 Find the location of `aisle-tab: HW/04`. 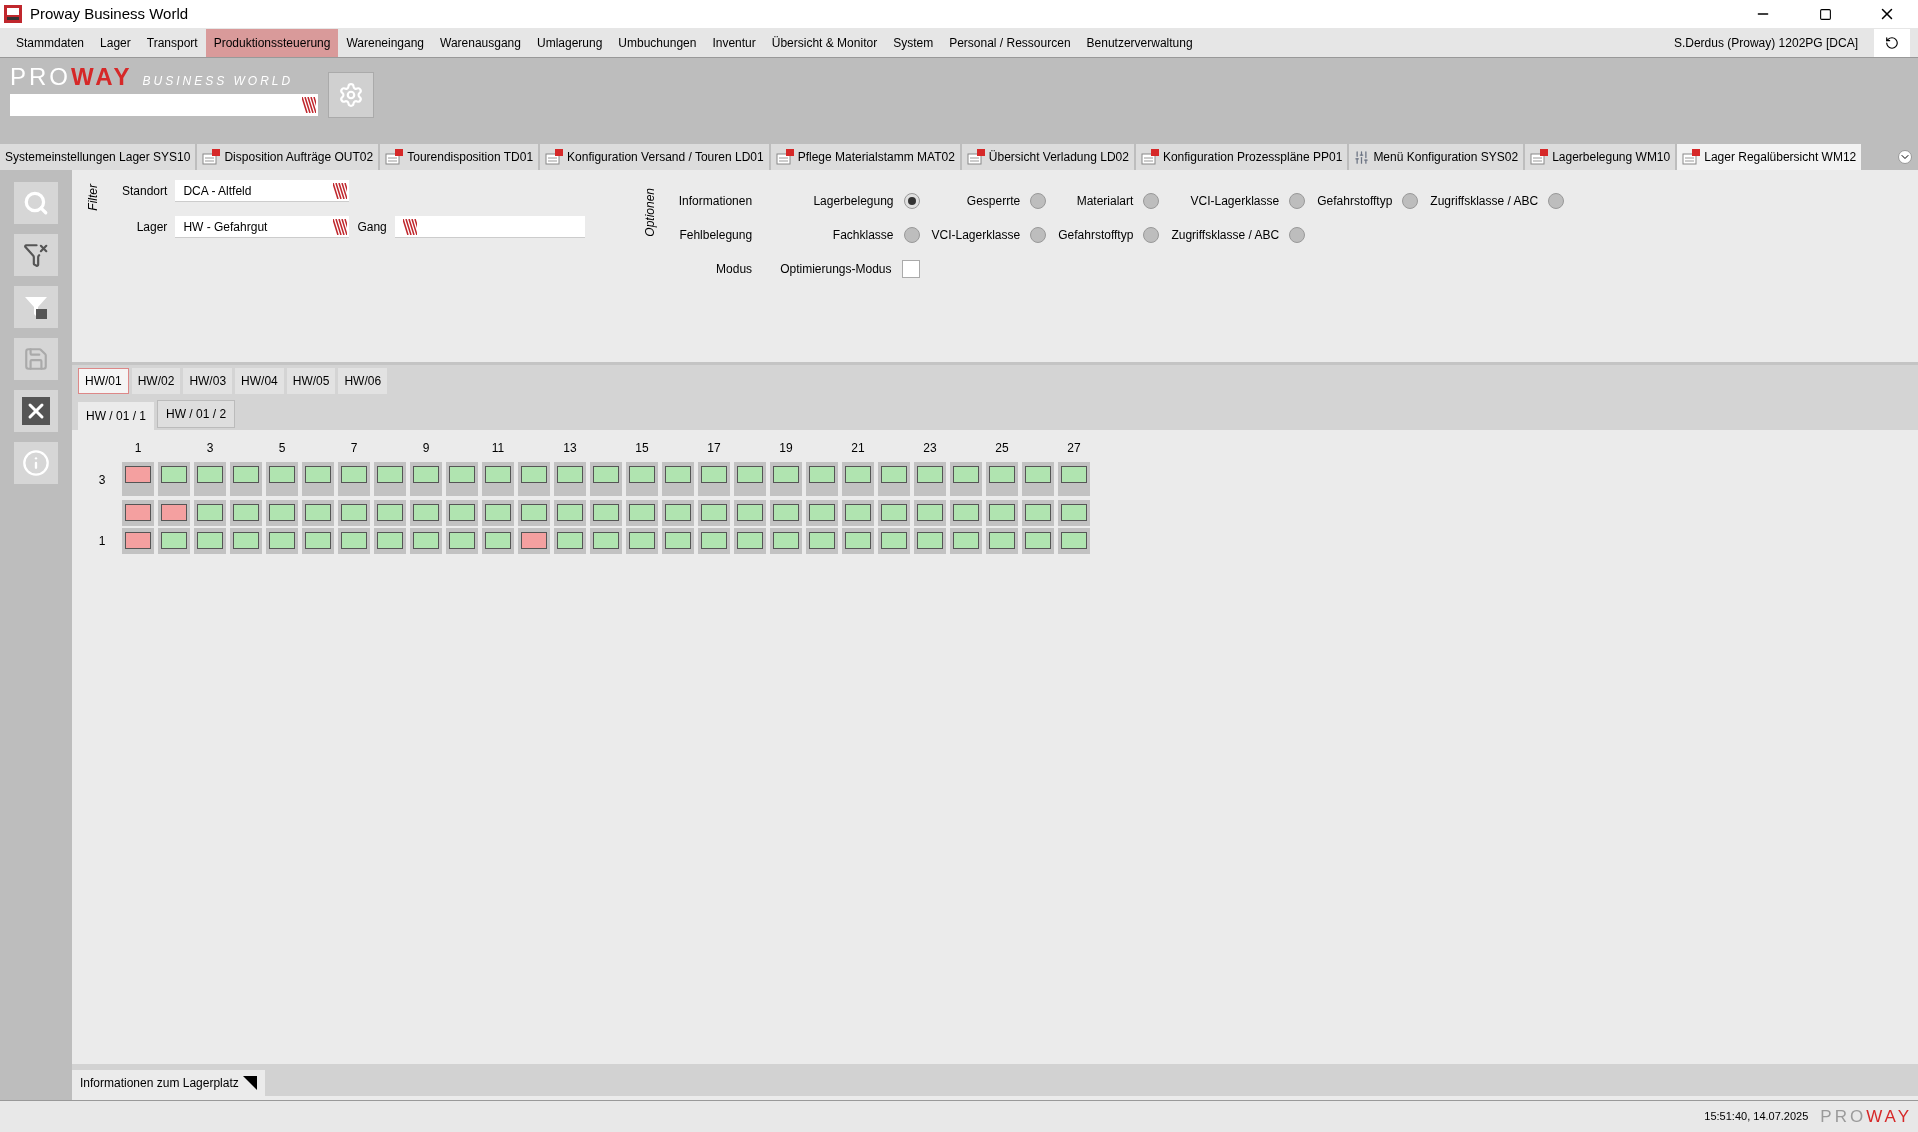

aisle-tab: HW/04 is located at coordinates (259, 381).